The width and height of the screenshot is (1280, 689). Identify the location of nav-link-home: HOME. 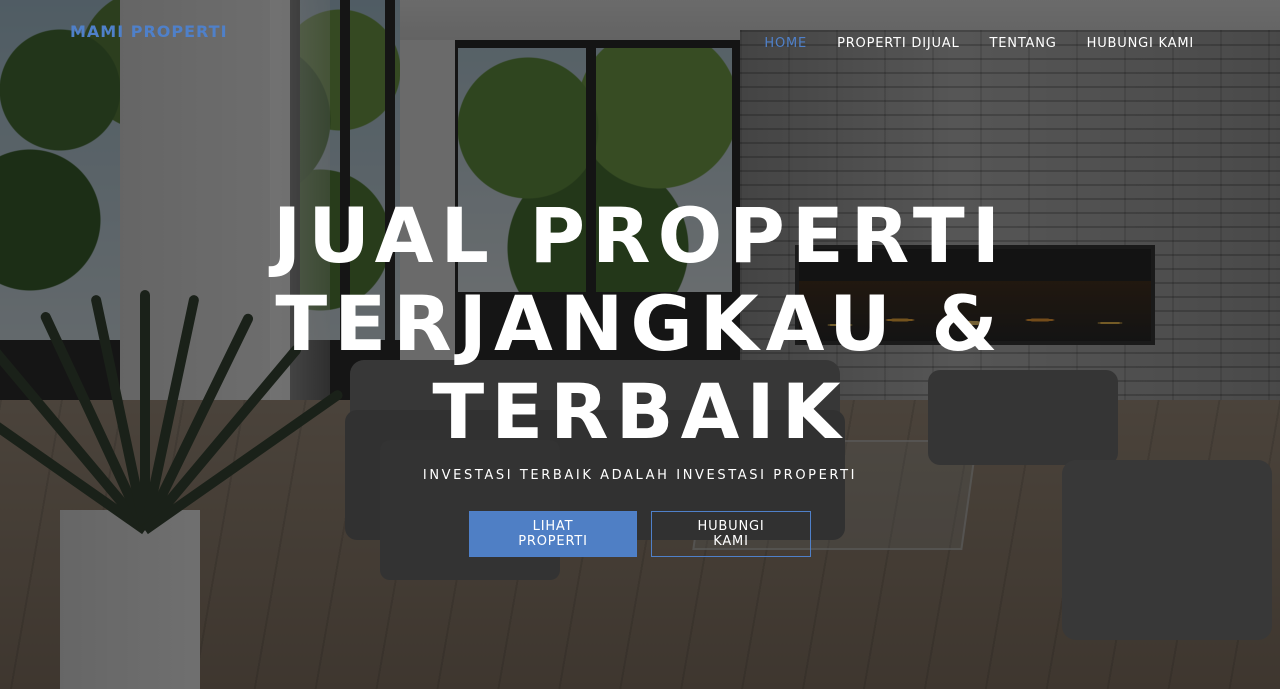
(785, 43).